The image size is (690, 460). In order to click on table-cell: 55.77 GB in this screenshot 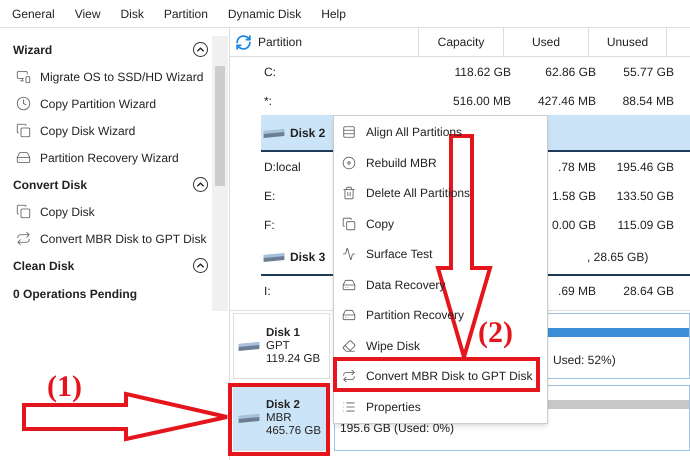, I will do `click(648, 71)`.